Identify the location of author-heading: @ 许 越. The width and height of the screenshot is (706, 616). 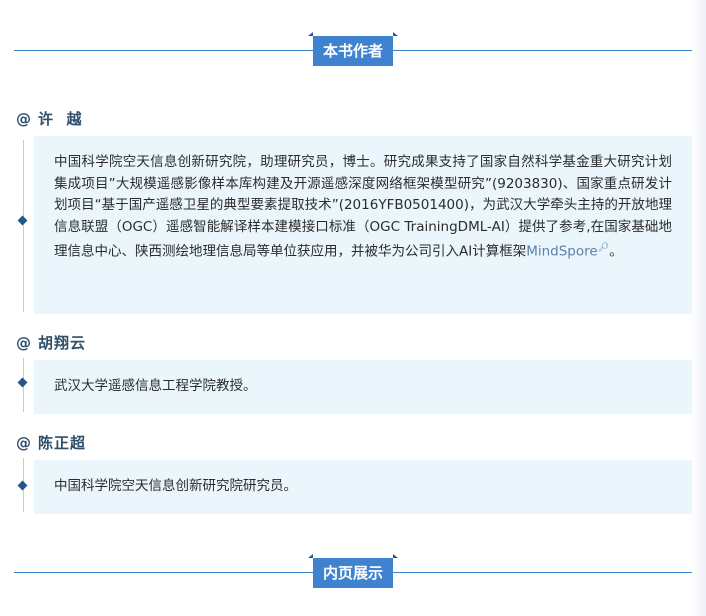
(49, 118).